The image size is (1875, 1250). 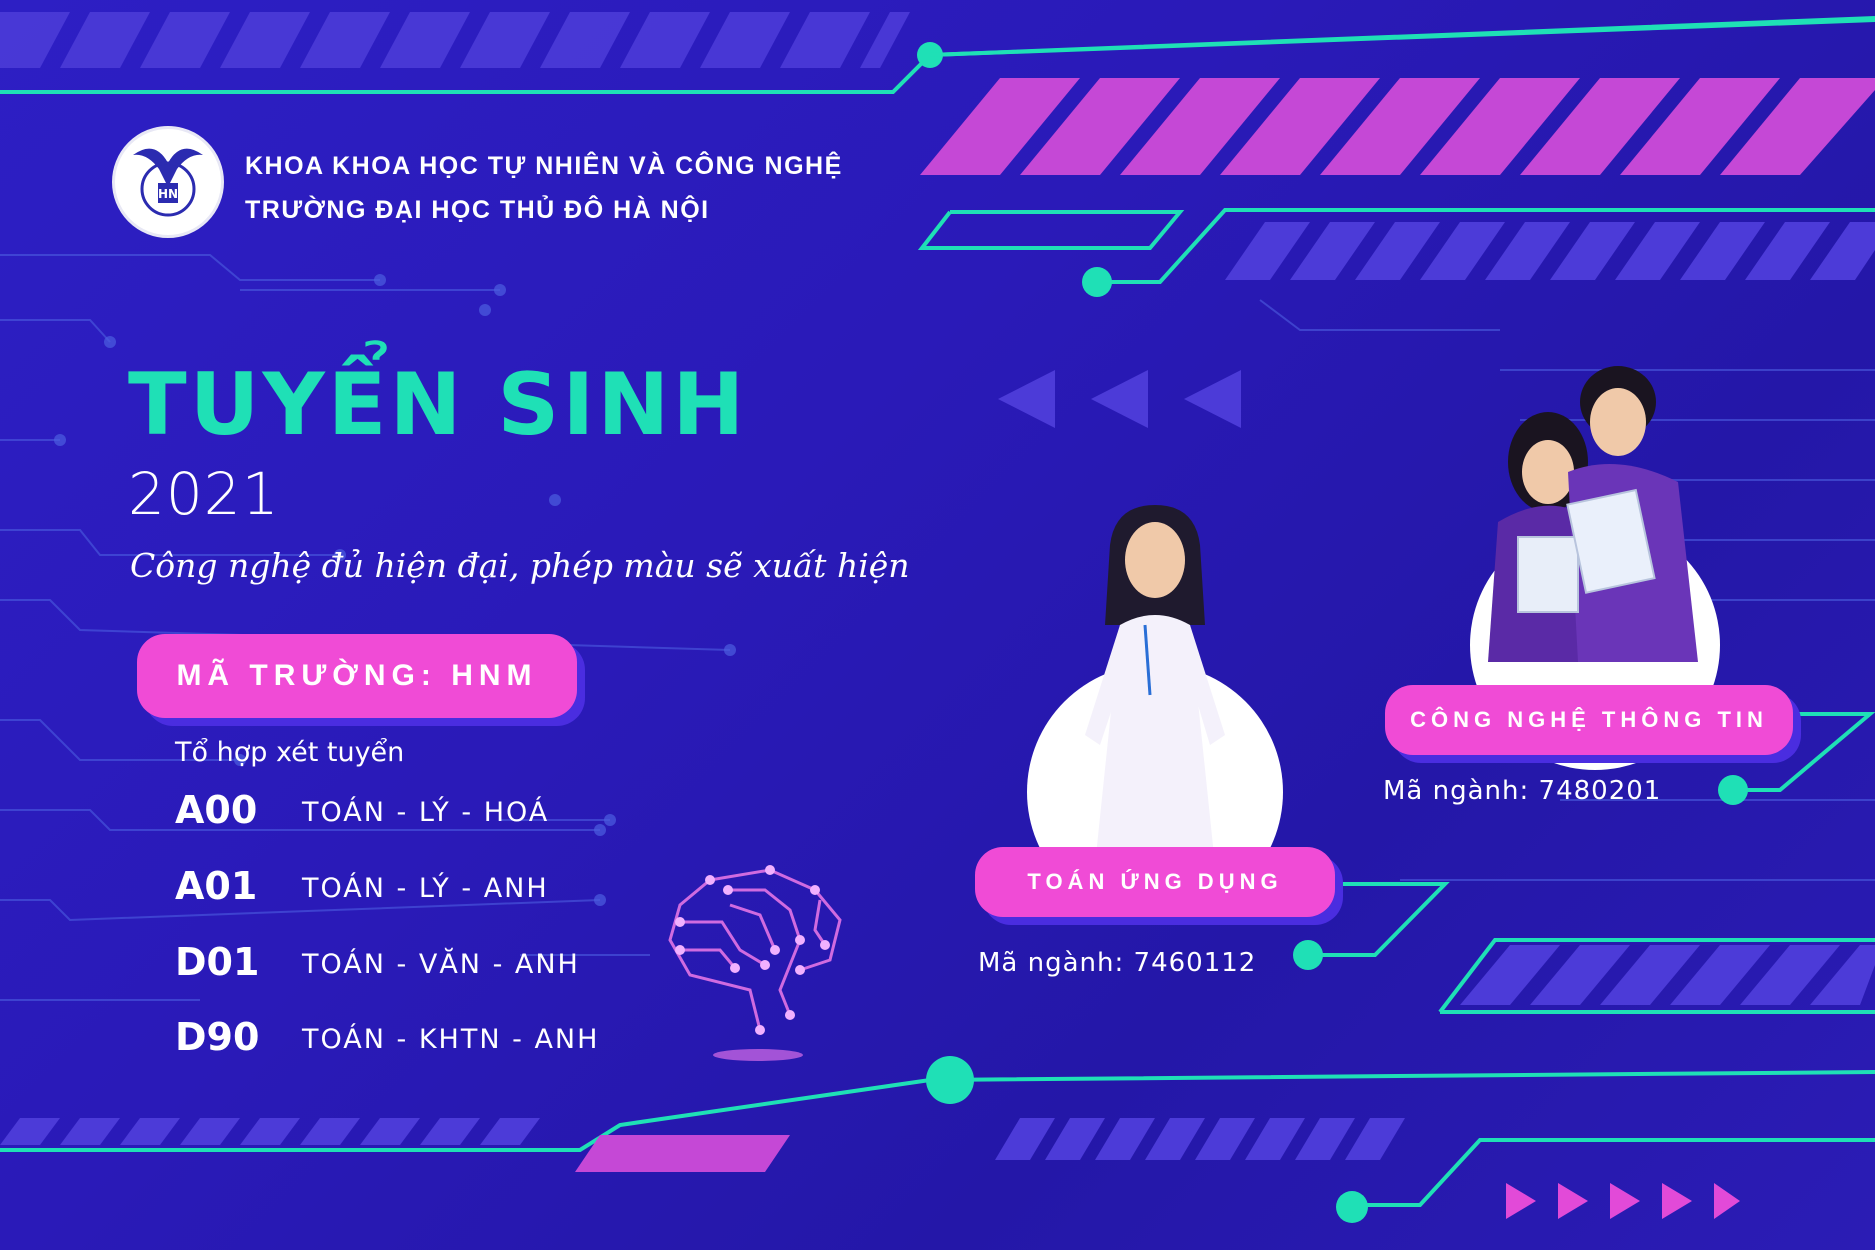 What do you see at coordinates (217, 1037) in the screenshot?
I see `combination-code: D90` at bounding box center [217, 1037].